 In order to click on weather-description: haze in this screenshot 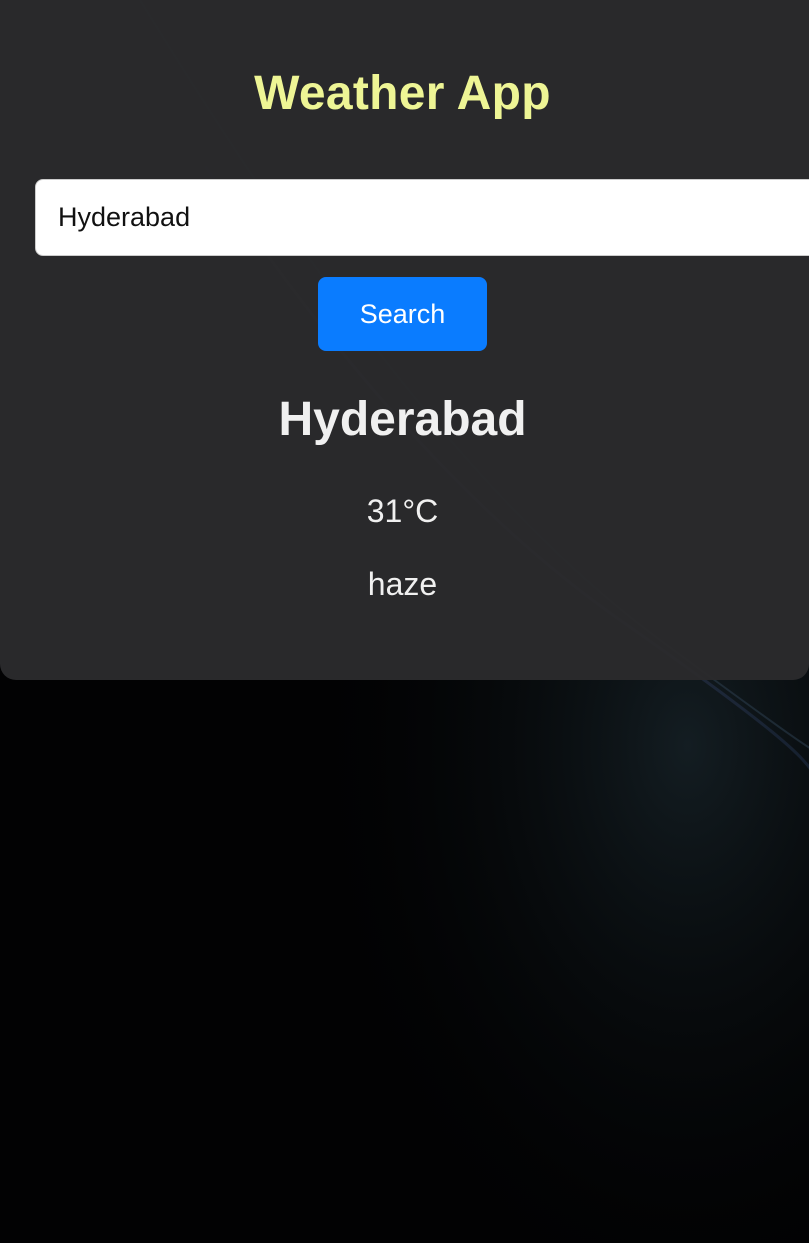, I will do `click(402, 584)`.